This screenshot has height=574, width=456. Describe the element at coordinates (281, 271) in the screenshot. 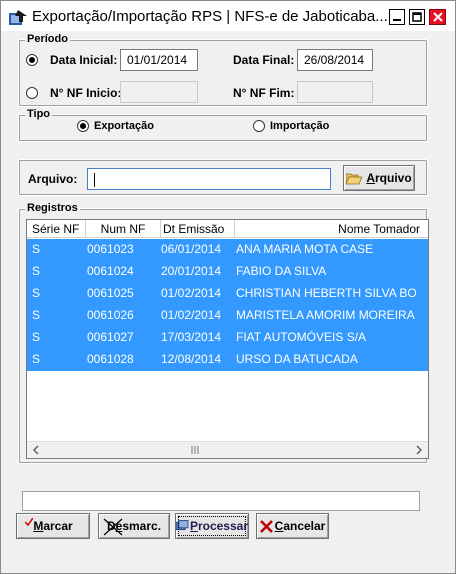

I see `cell-nome: FABIO DA SILVA` at that location.